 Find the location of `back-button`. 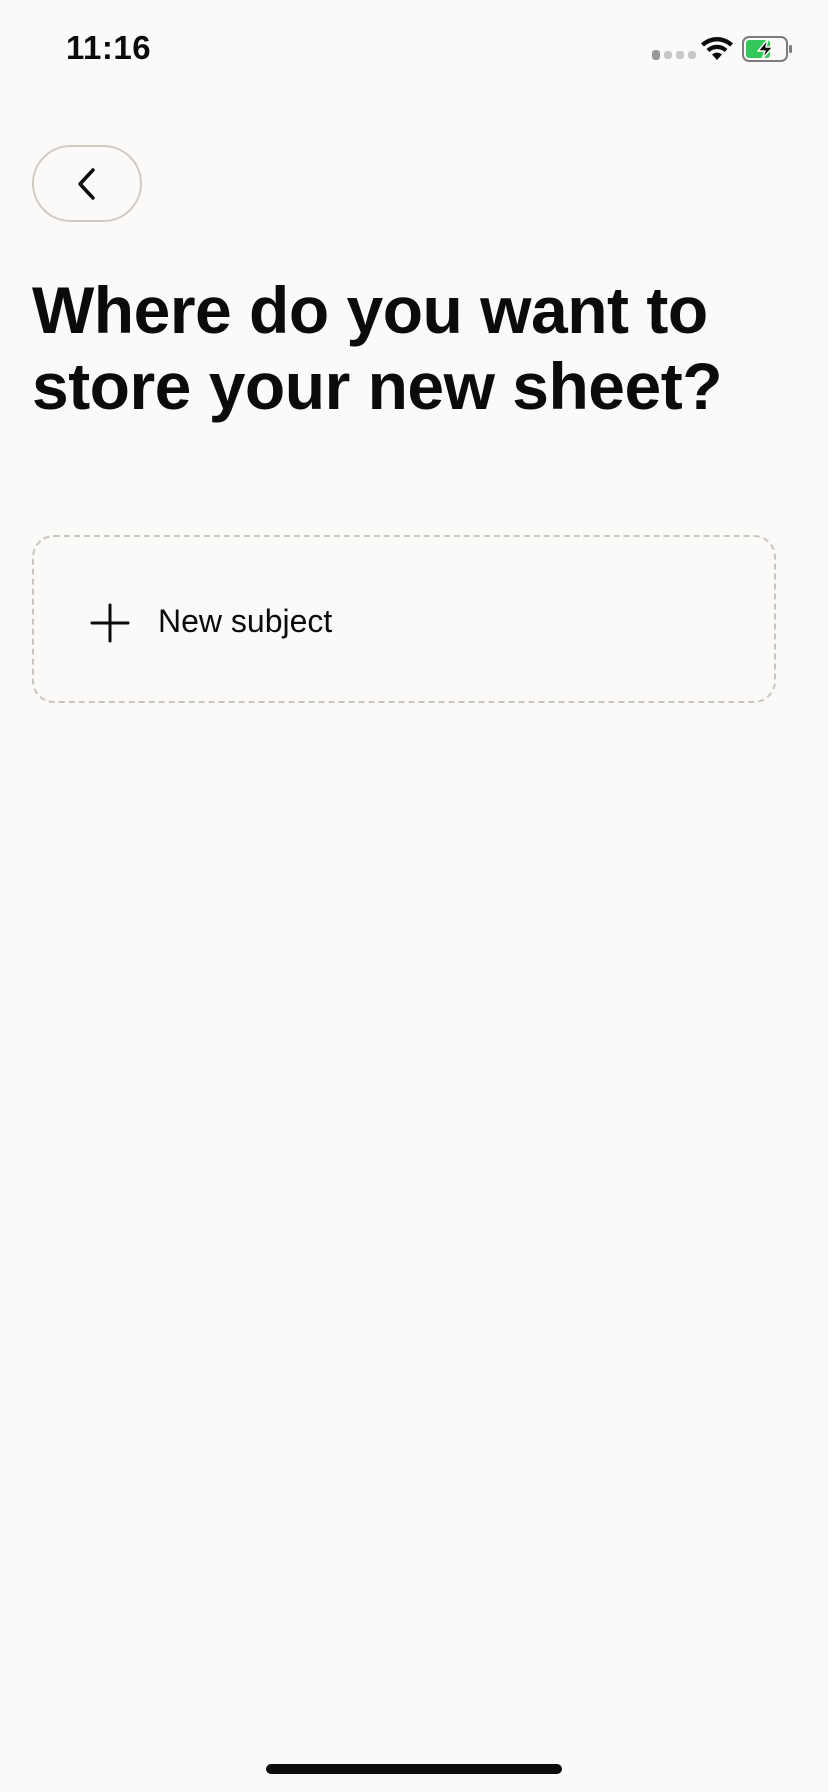

back-button is located at coordinates (87, 183).